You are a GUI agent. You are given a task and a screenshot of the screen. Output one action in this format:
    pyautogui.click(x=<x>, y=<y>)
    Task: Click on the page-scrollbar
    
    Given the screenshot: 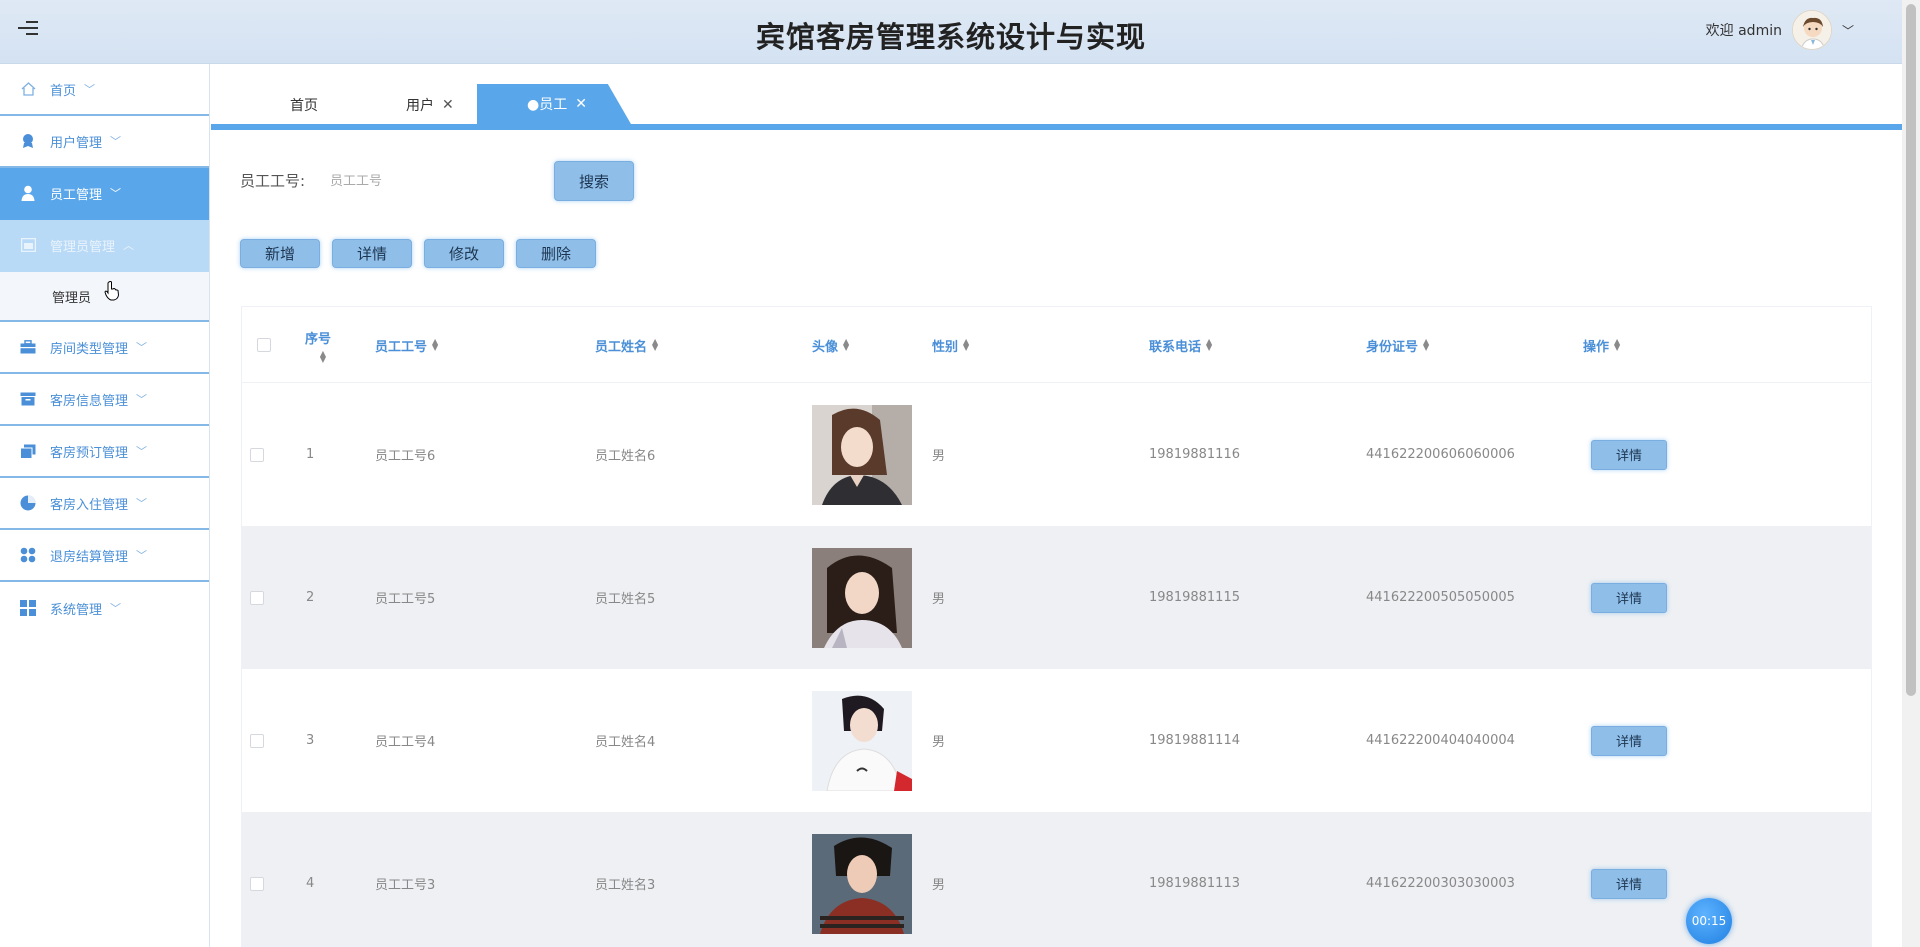 What is the action you would take?
    pyautogui.click(x=1911, y=473)
    